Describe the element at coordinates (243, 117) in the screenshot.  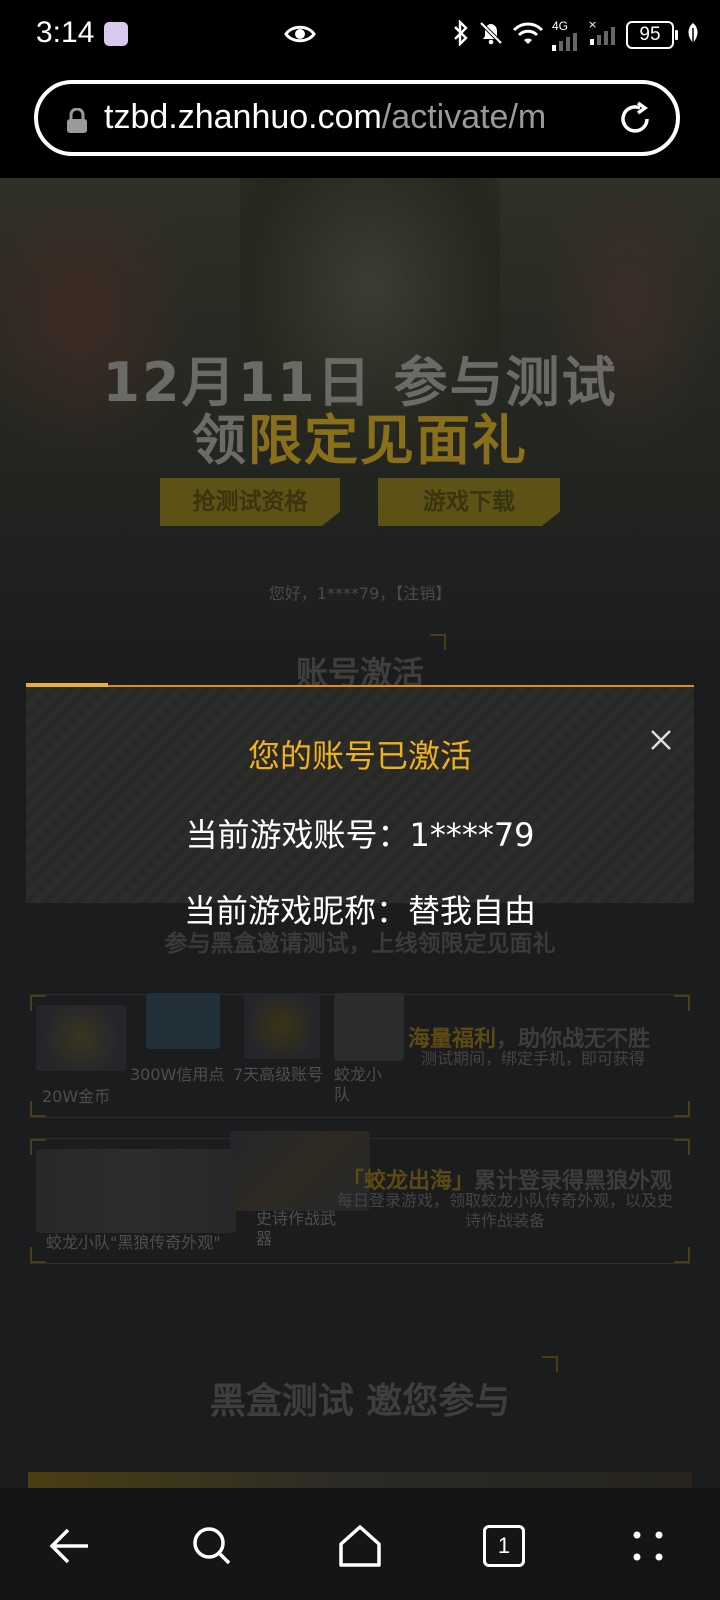
I see `url-host: tzbd.zhanhuo.com` at that location.